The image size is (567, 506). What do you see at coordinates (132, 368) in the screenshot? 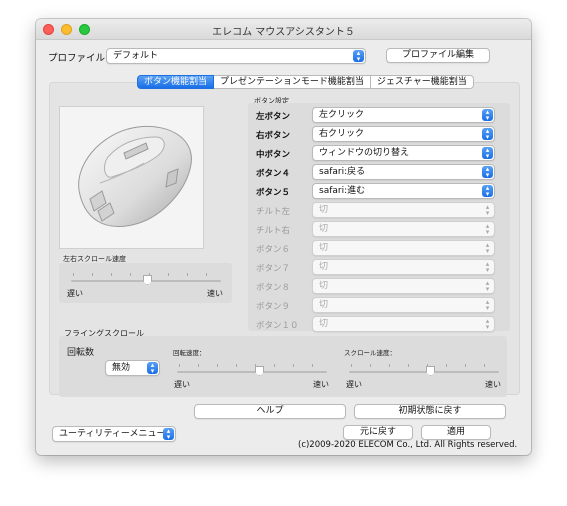
I see `rotation-select: 無効 ▴ ▾` at bounding box center [132, 368].